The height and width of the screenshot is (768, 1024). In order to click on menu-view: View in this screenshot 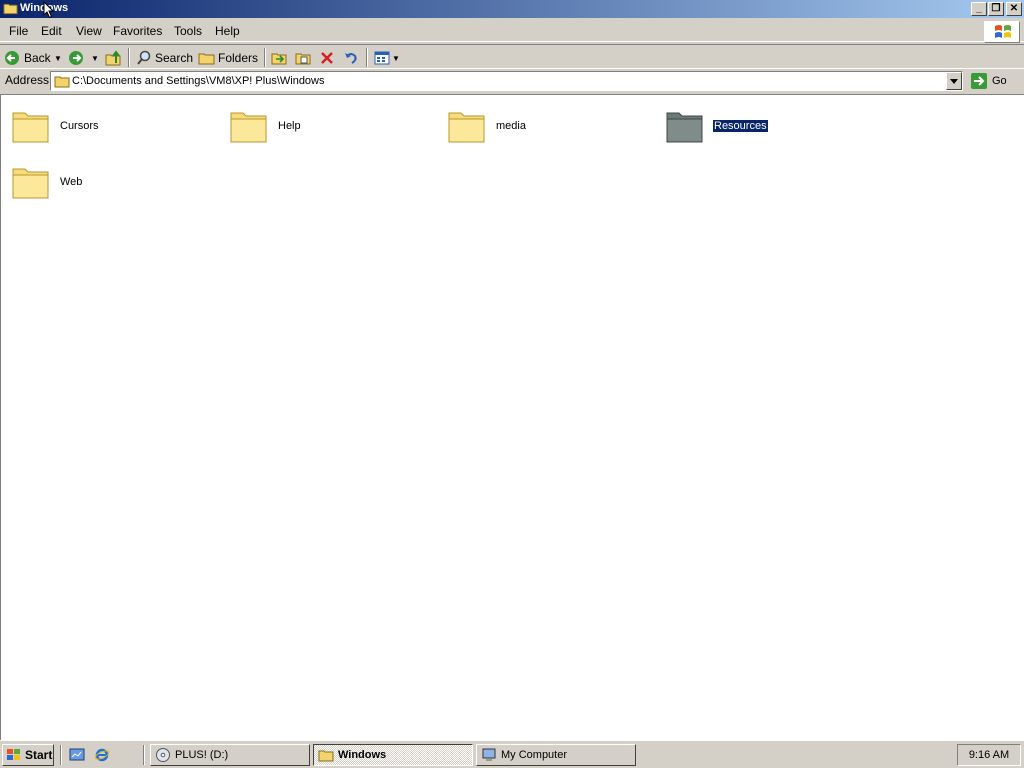, I will do `click(89, 31)`.